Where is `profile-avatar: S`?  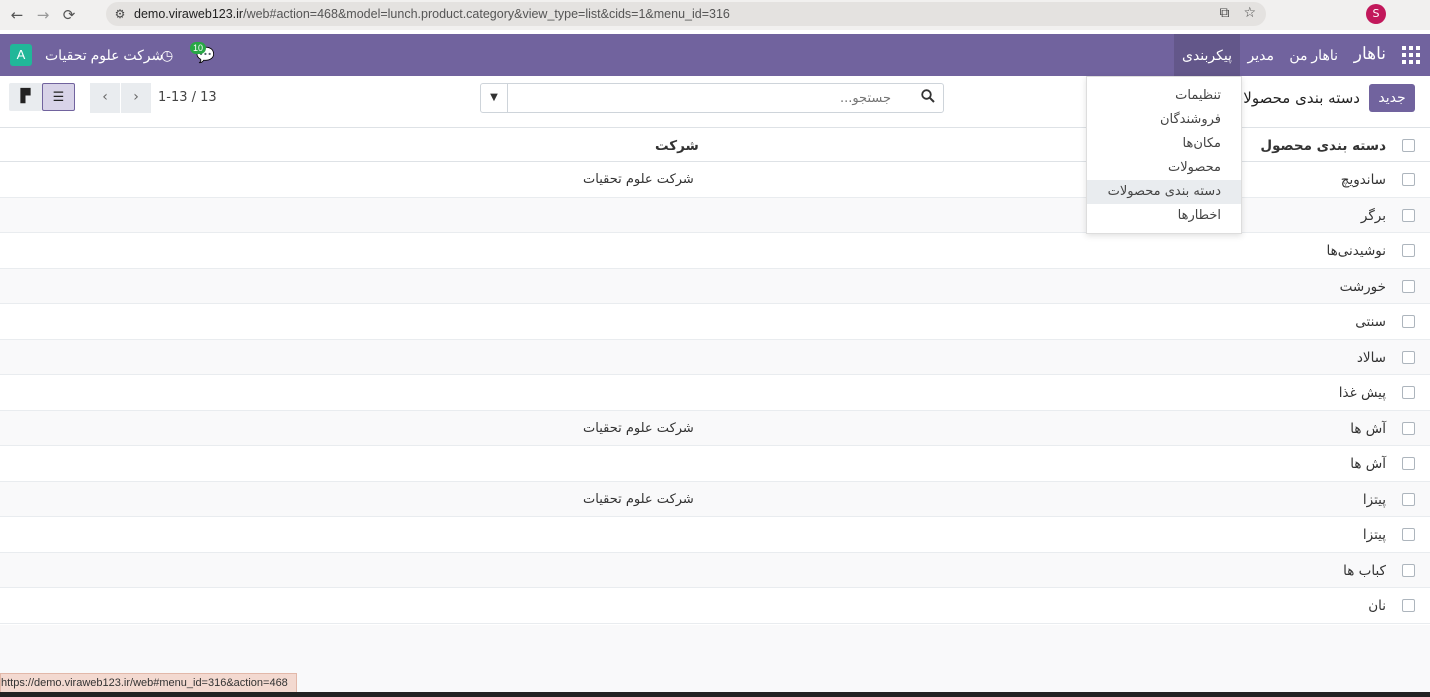
profile-avatar: S is located at coordinates (1376, 14).